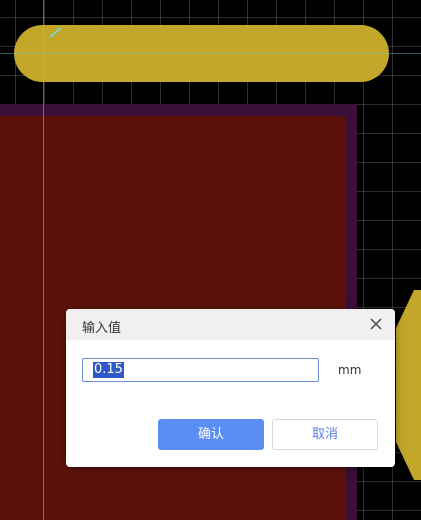 Image resolution: width=421 pixels, height=520 pixels. Describe the element at coordinates (376, 324) in the screenshot. I see `close-icon` at that location.